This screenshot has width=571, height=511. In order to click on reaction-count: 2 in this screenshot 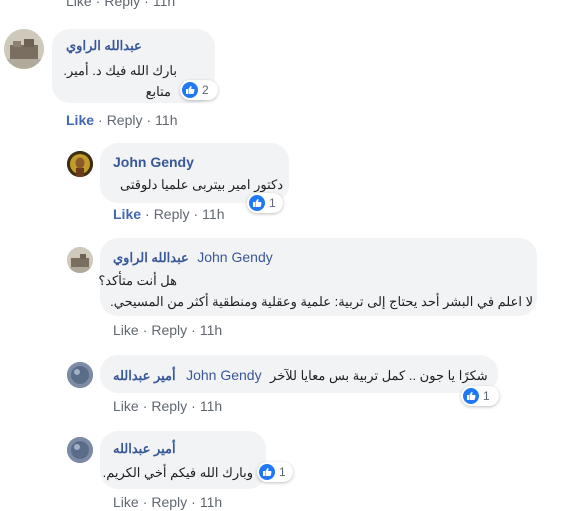, I will do `click(199, 90)`.